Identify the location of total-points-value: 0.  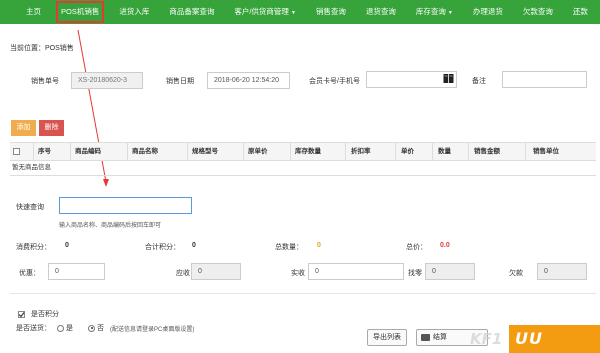
(194, 245).